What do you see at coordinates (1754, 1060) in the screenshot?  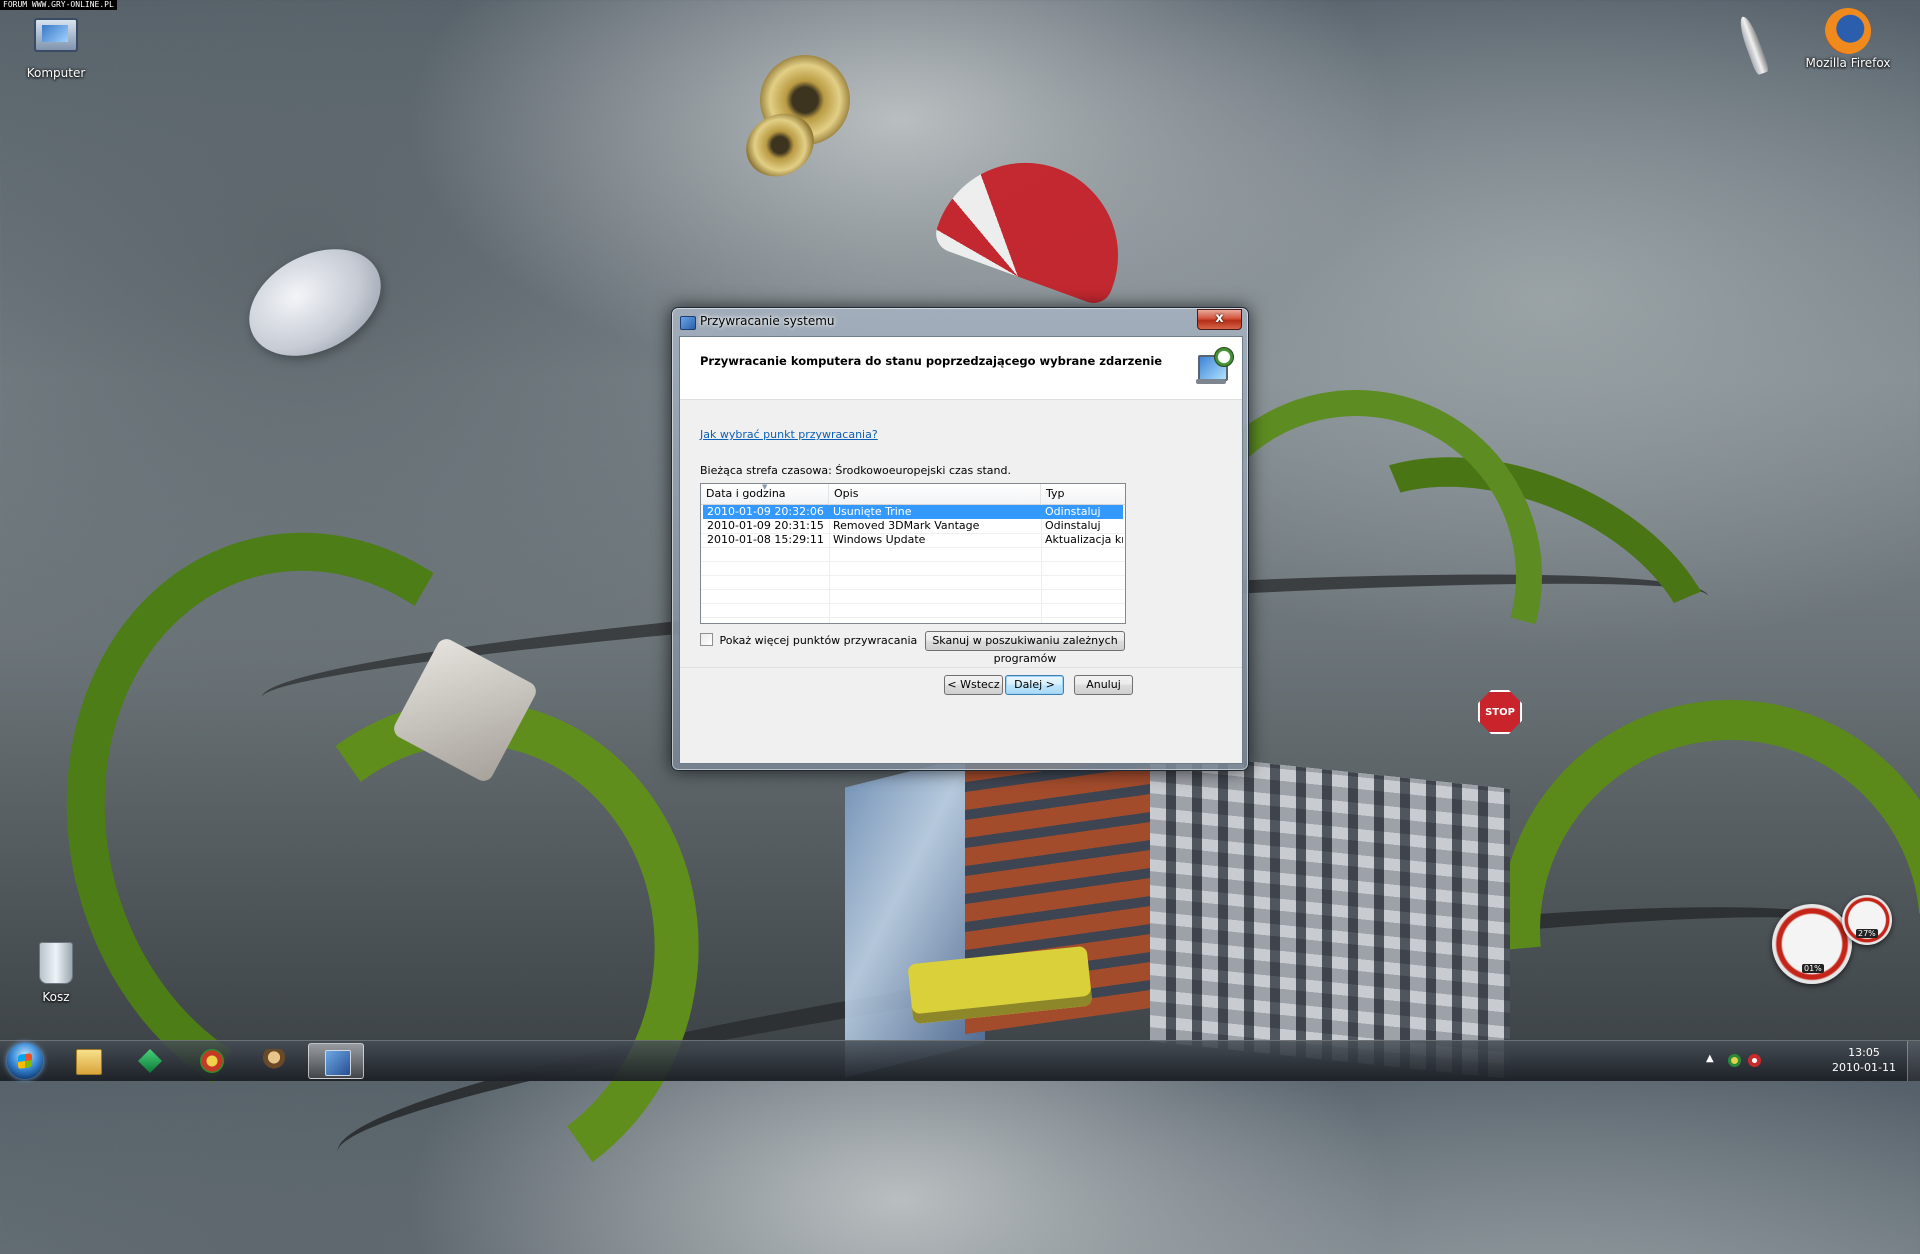 I see `security-icon` at bounding box center [1754, 1060].